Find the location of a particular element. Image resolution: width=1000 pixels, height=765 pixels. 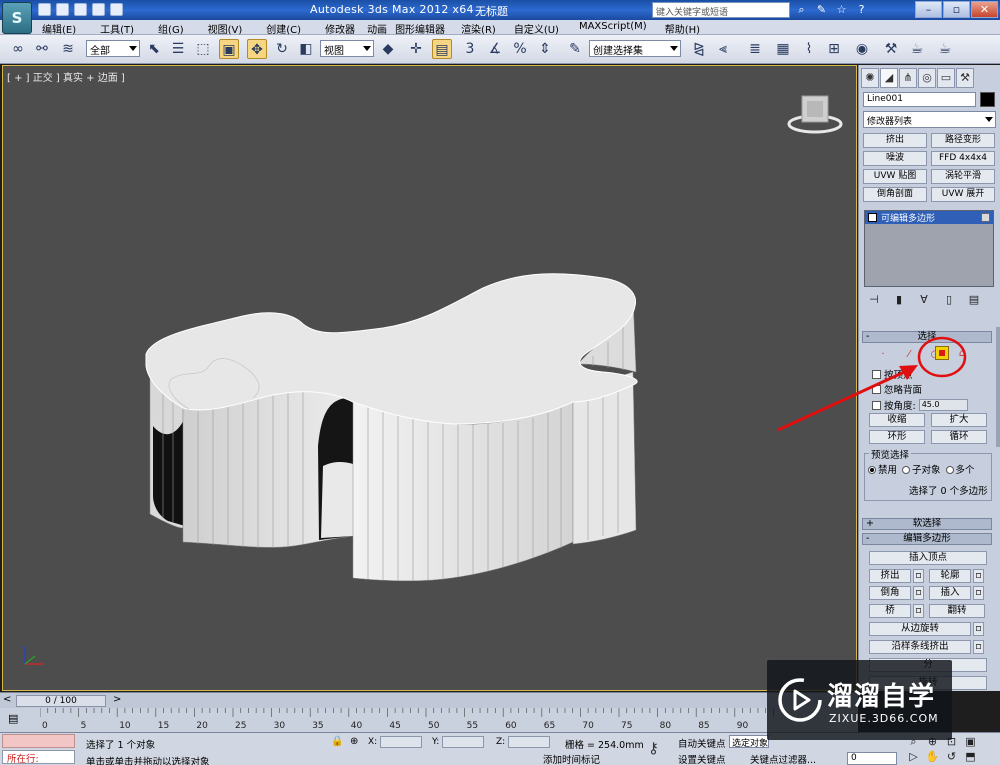

spinner-snap-icon: ⇕ is located at coordinates (545, 49).